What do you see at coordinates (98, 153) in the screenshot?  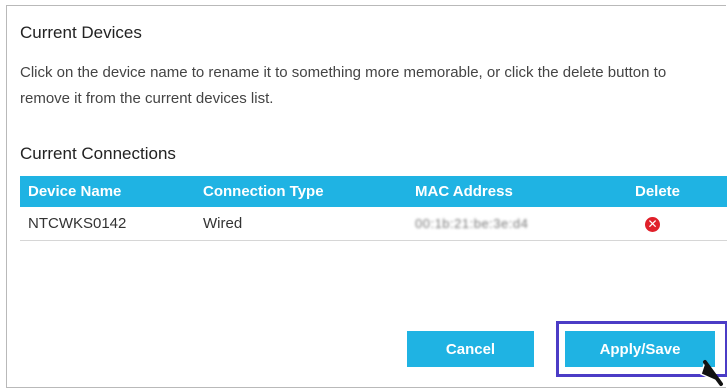 I see `current-connections-title: Current Connections` at bounding box center [98, 153].